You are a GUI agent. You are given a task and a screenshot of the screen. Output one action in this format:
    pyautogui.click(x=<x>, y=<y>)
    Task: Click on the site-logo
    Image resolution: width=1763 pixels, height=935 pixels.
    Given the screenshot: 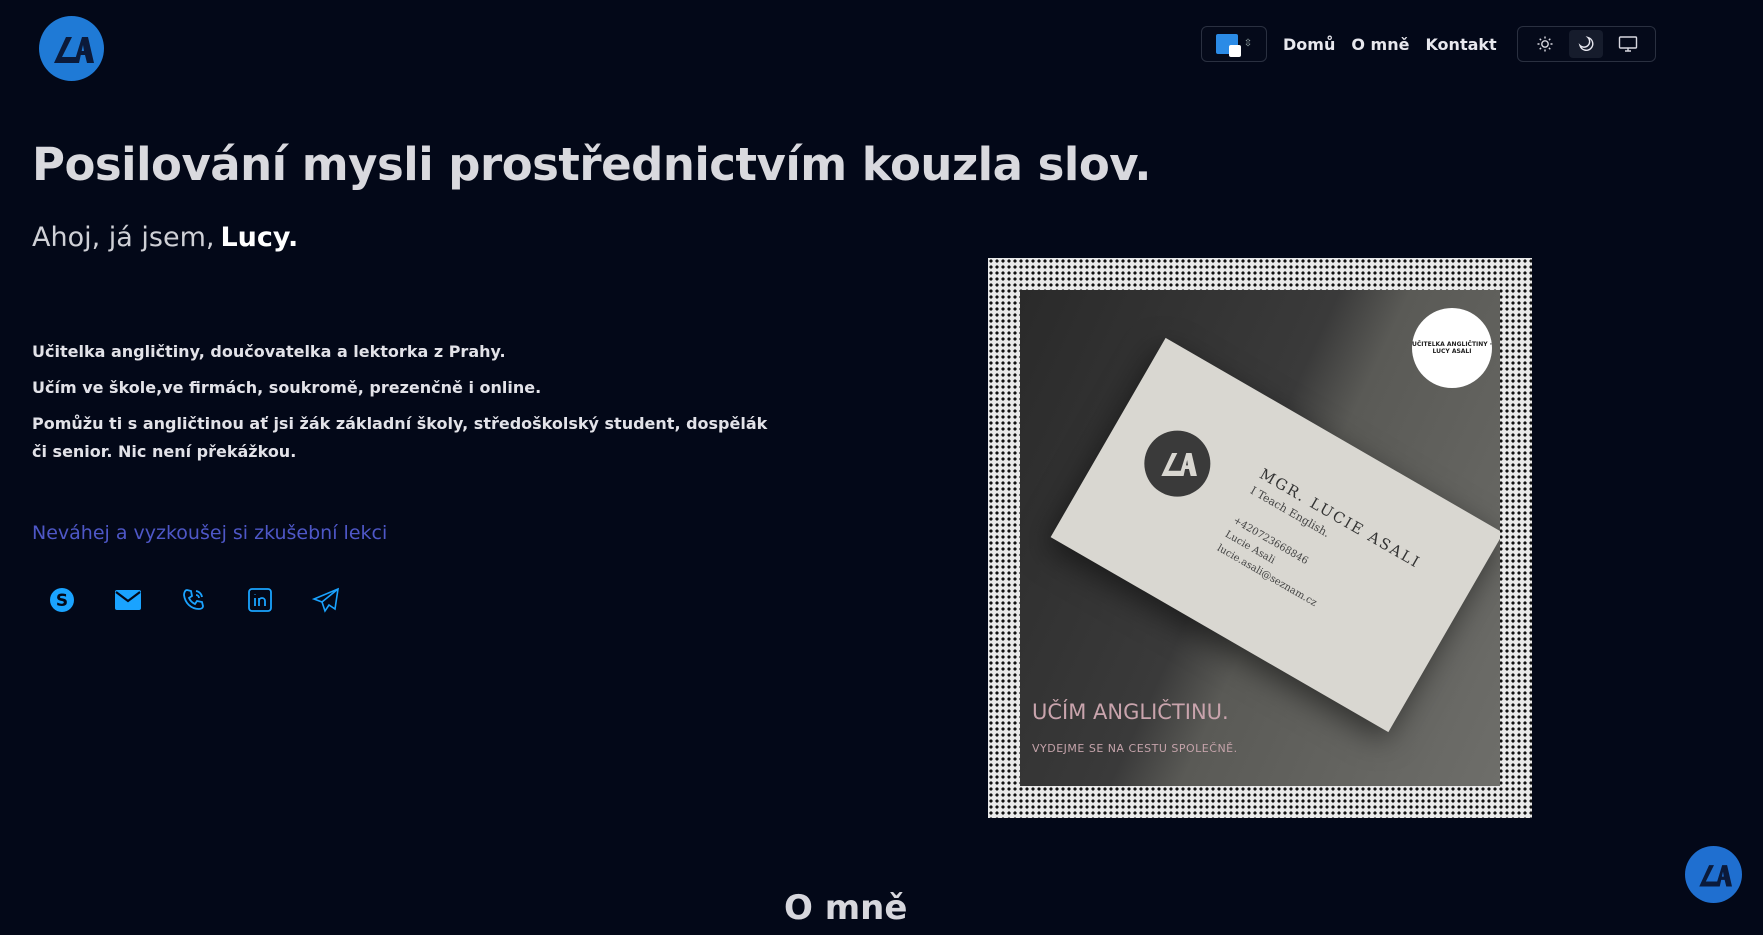 What is the action you would take?
    pyautogui.click(x=71, y=48)
    